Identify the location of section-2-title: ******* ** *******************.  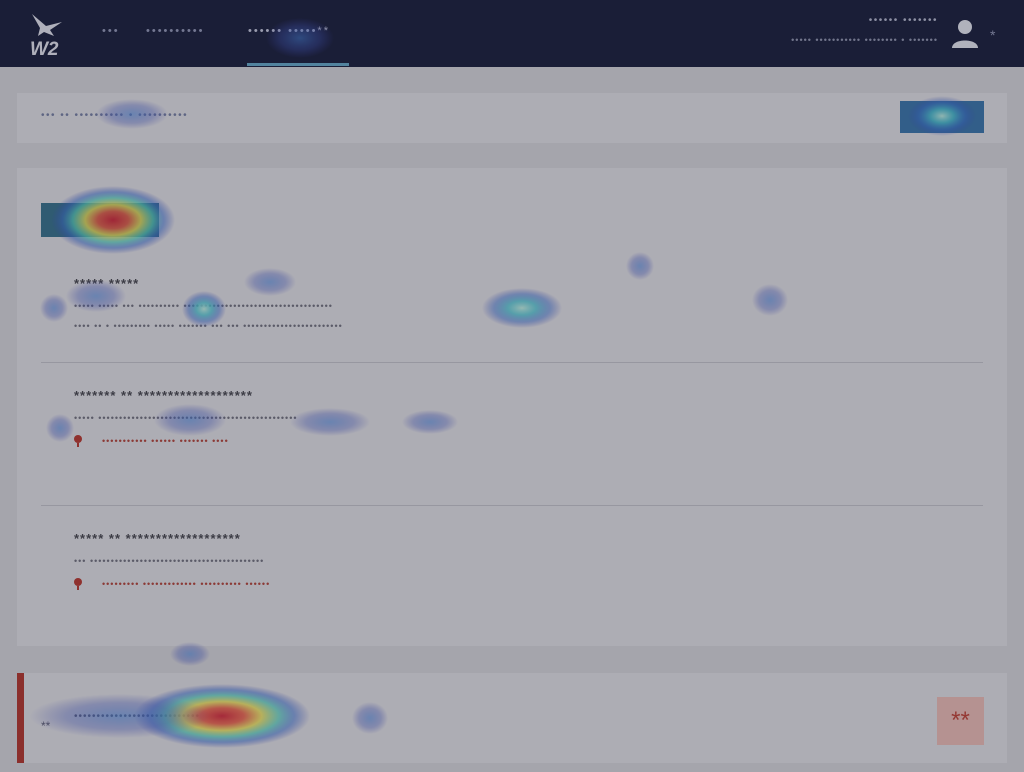
(163, 395).